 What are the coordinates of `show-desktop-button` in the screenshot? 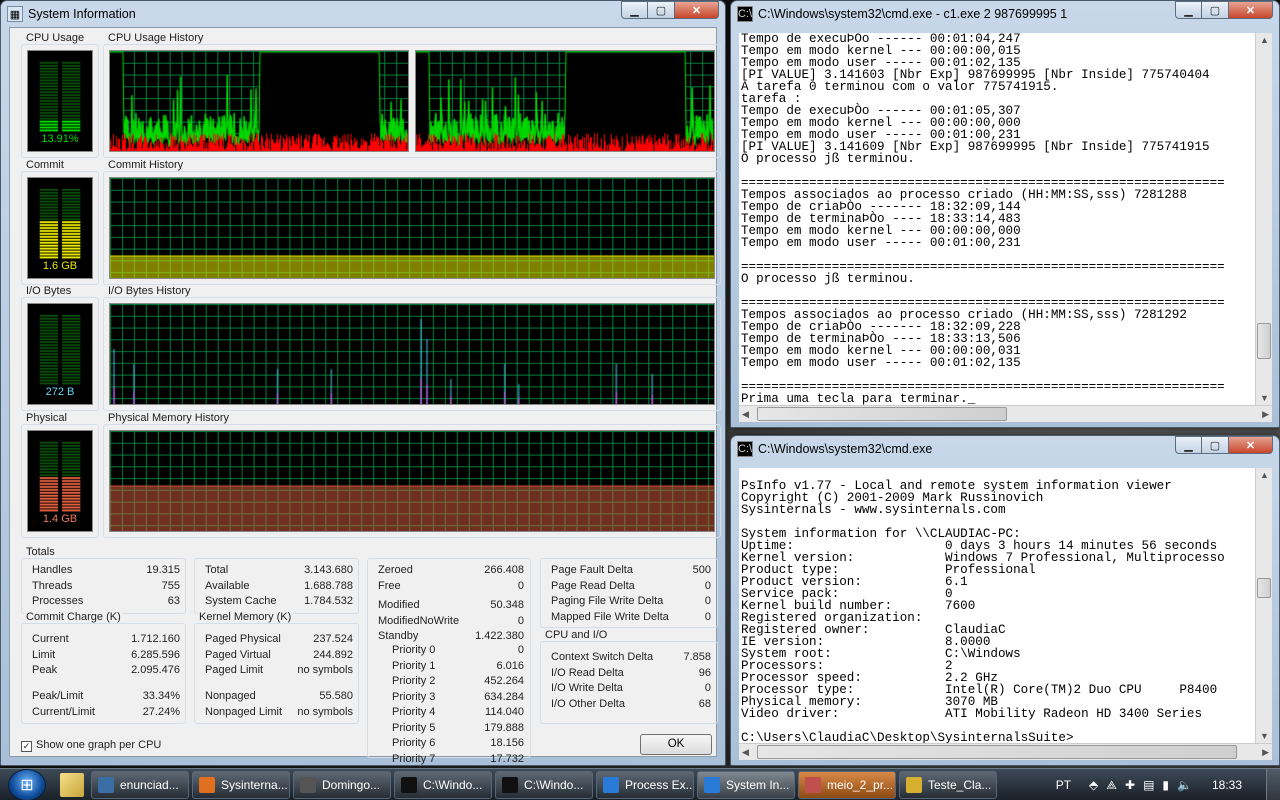 It's located at (1273, 784).